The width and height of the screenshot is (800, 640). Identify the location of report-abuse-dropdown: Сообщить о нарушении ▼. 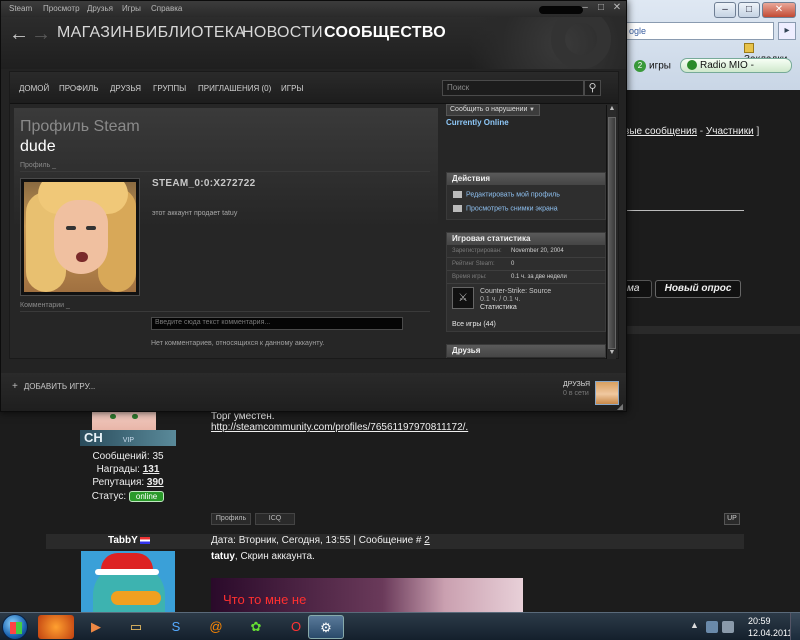
(493, 110).